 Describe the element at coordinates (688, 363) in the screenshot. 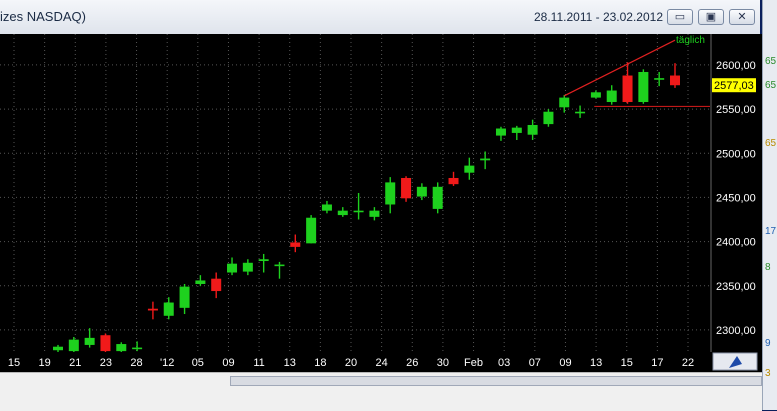

I see `x-tick-label: 22` at that location.